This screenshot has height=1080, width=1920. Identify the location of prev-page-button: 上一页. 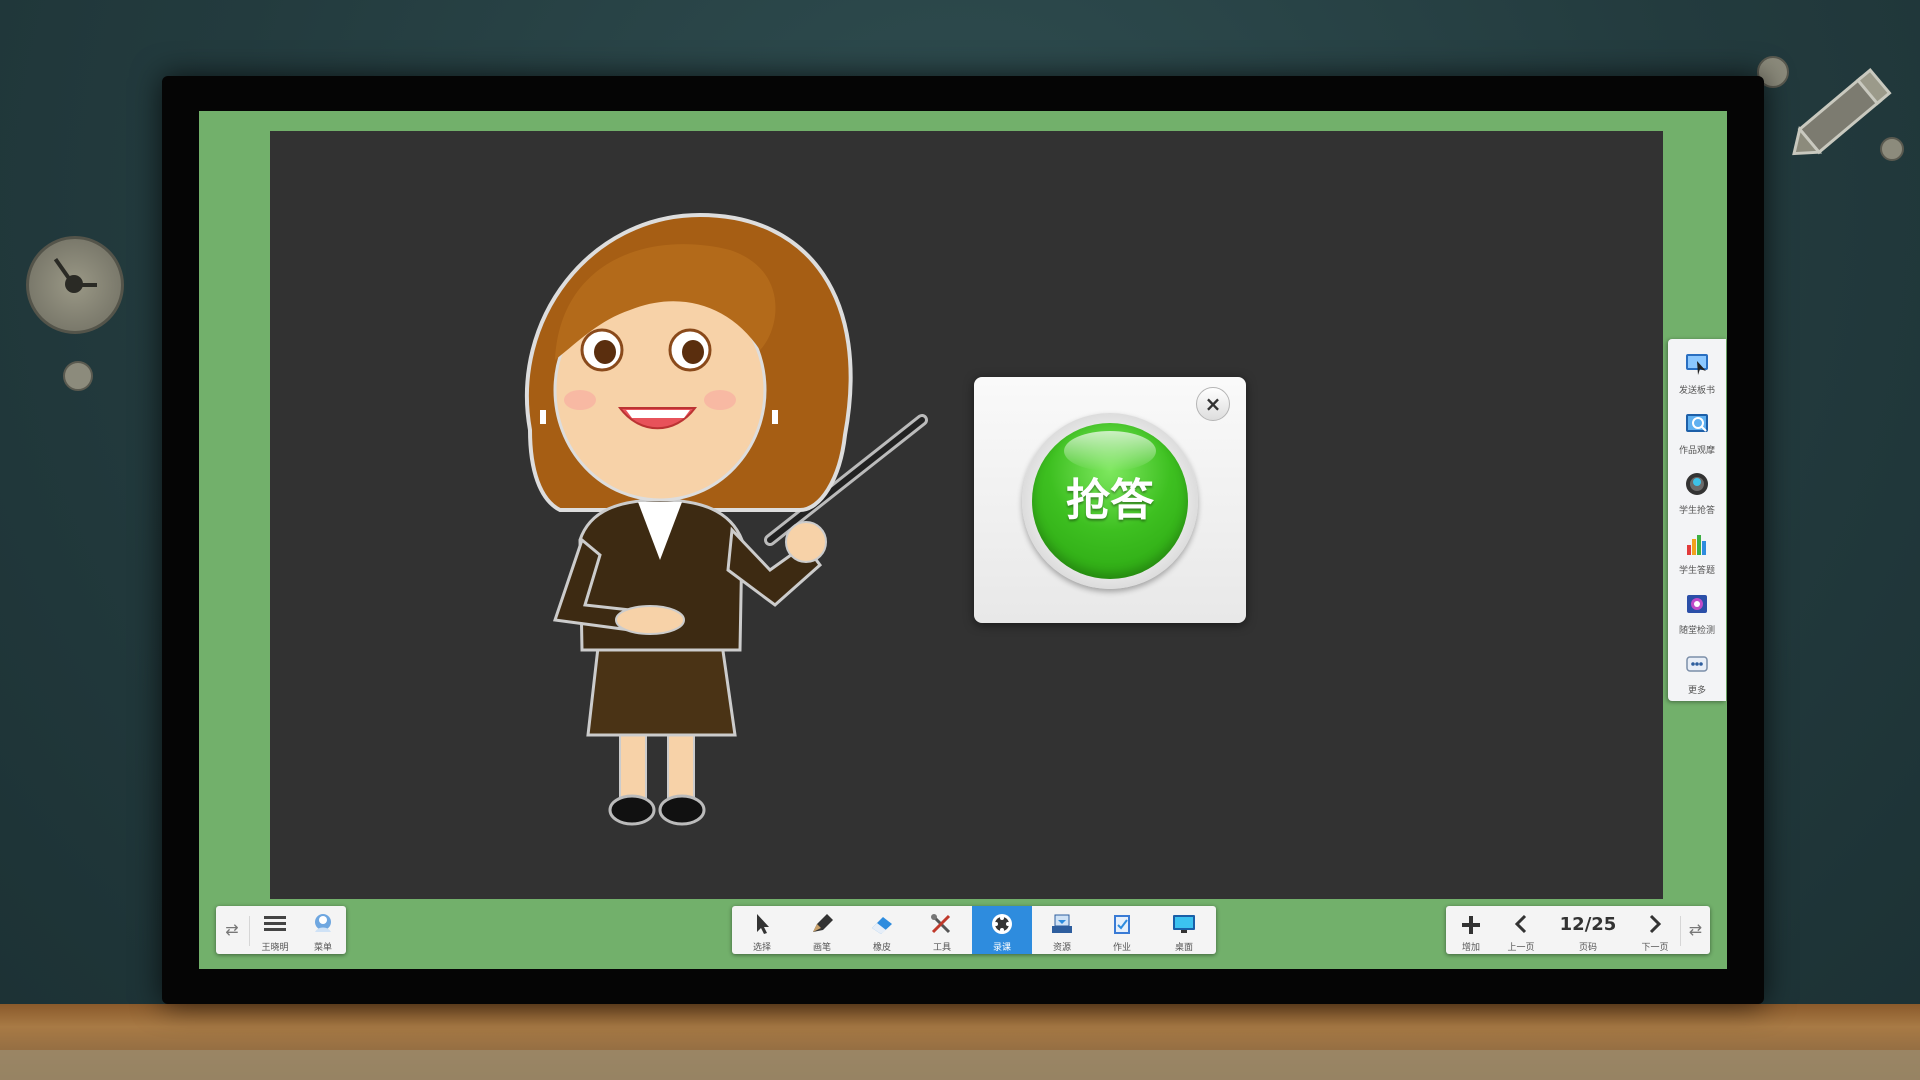
(1521, 930).